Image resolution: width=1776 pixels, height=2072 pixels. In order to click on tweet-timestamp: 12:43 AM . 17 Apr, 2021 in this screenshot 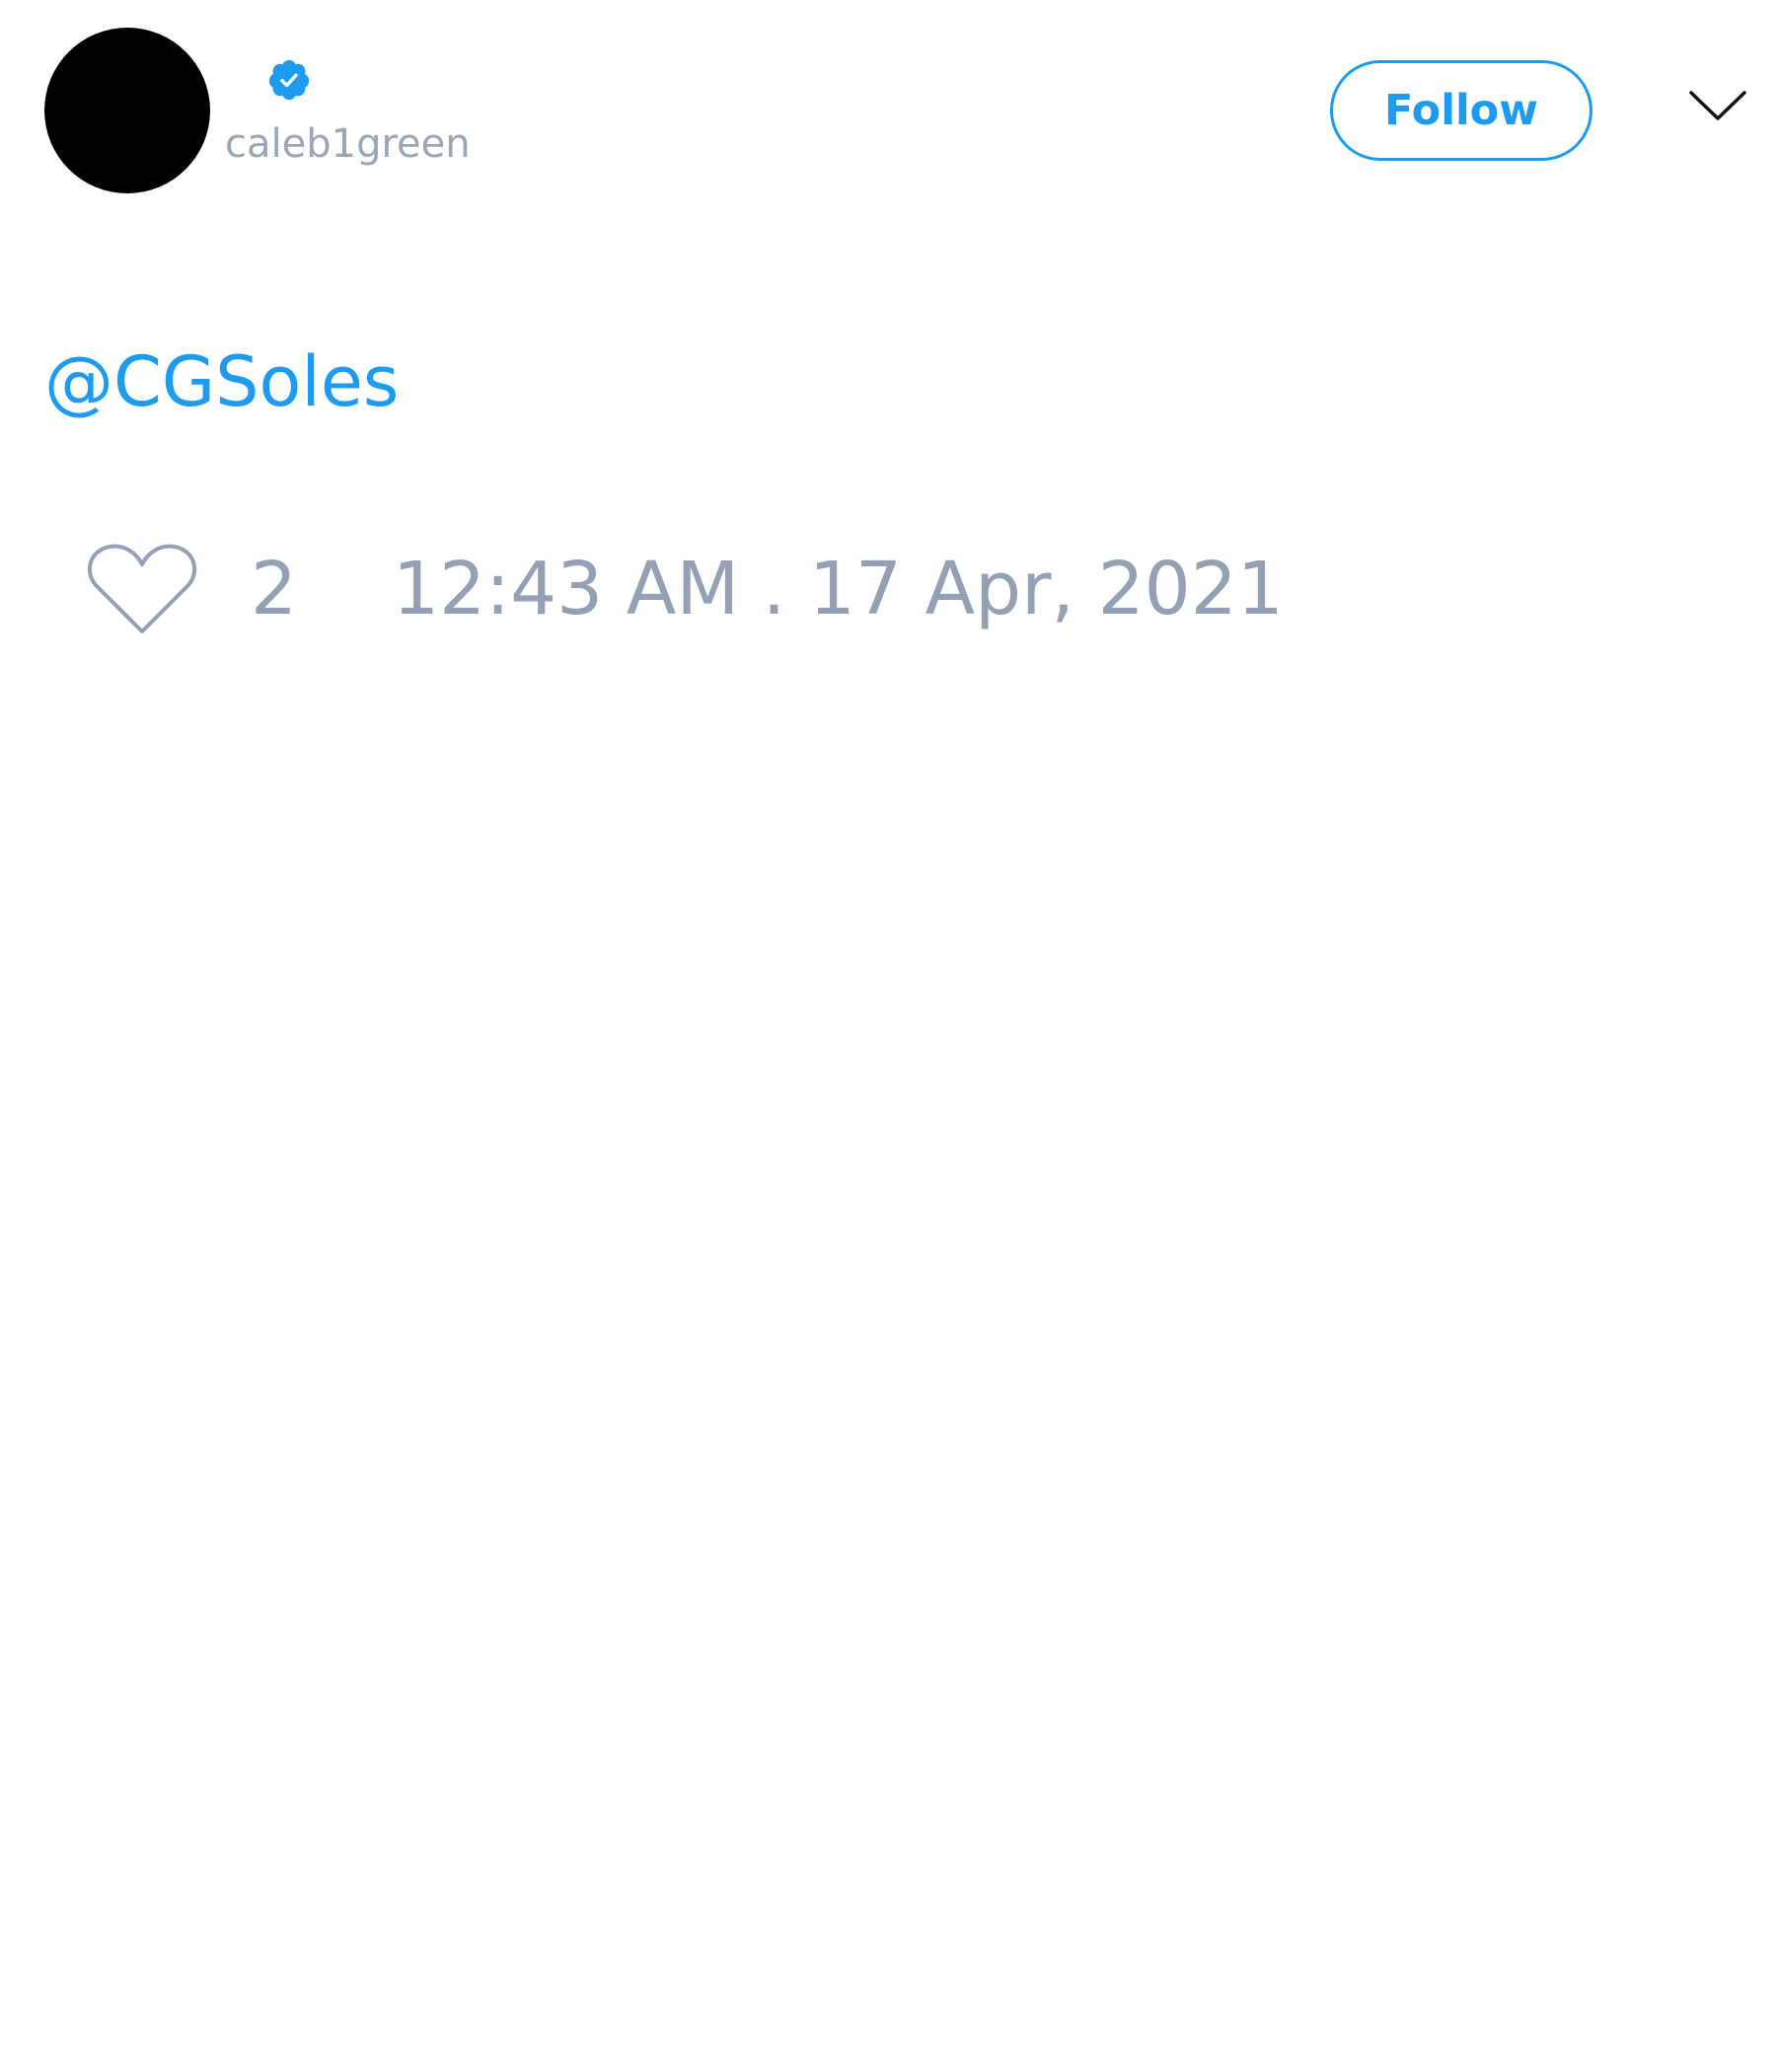, I will do `click(839, 589)`.